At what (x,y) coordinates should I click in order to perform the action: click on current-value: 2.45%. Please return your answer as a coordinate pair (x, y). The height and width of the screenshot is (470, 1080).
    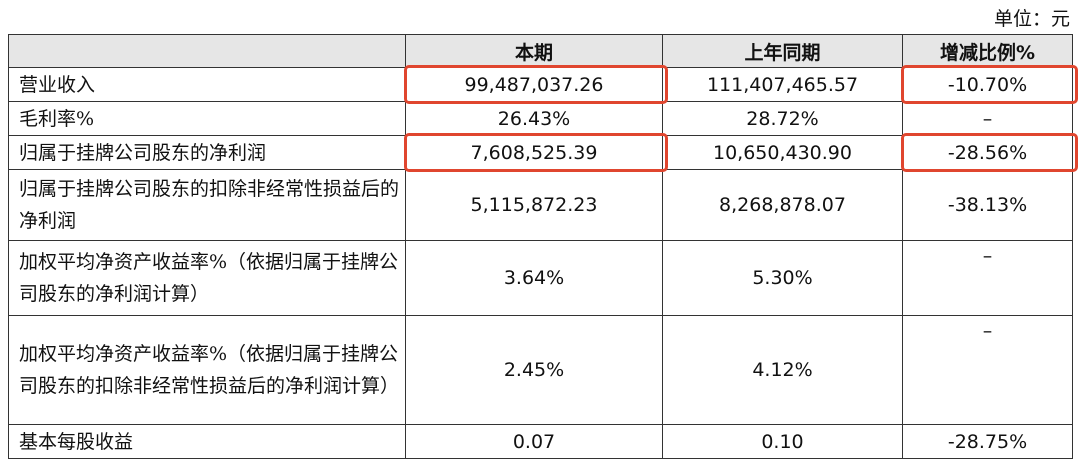
    Looking at the image, I should click on (534, 370).